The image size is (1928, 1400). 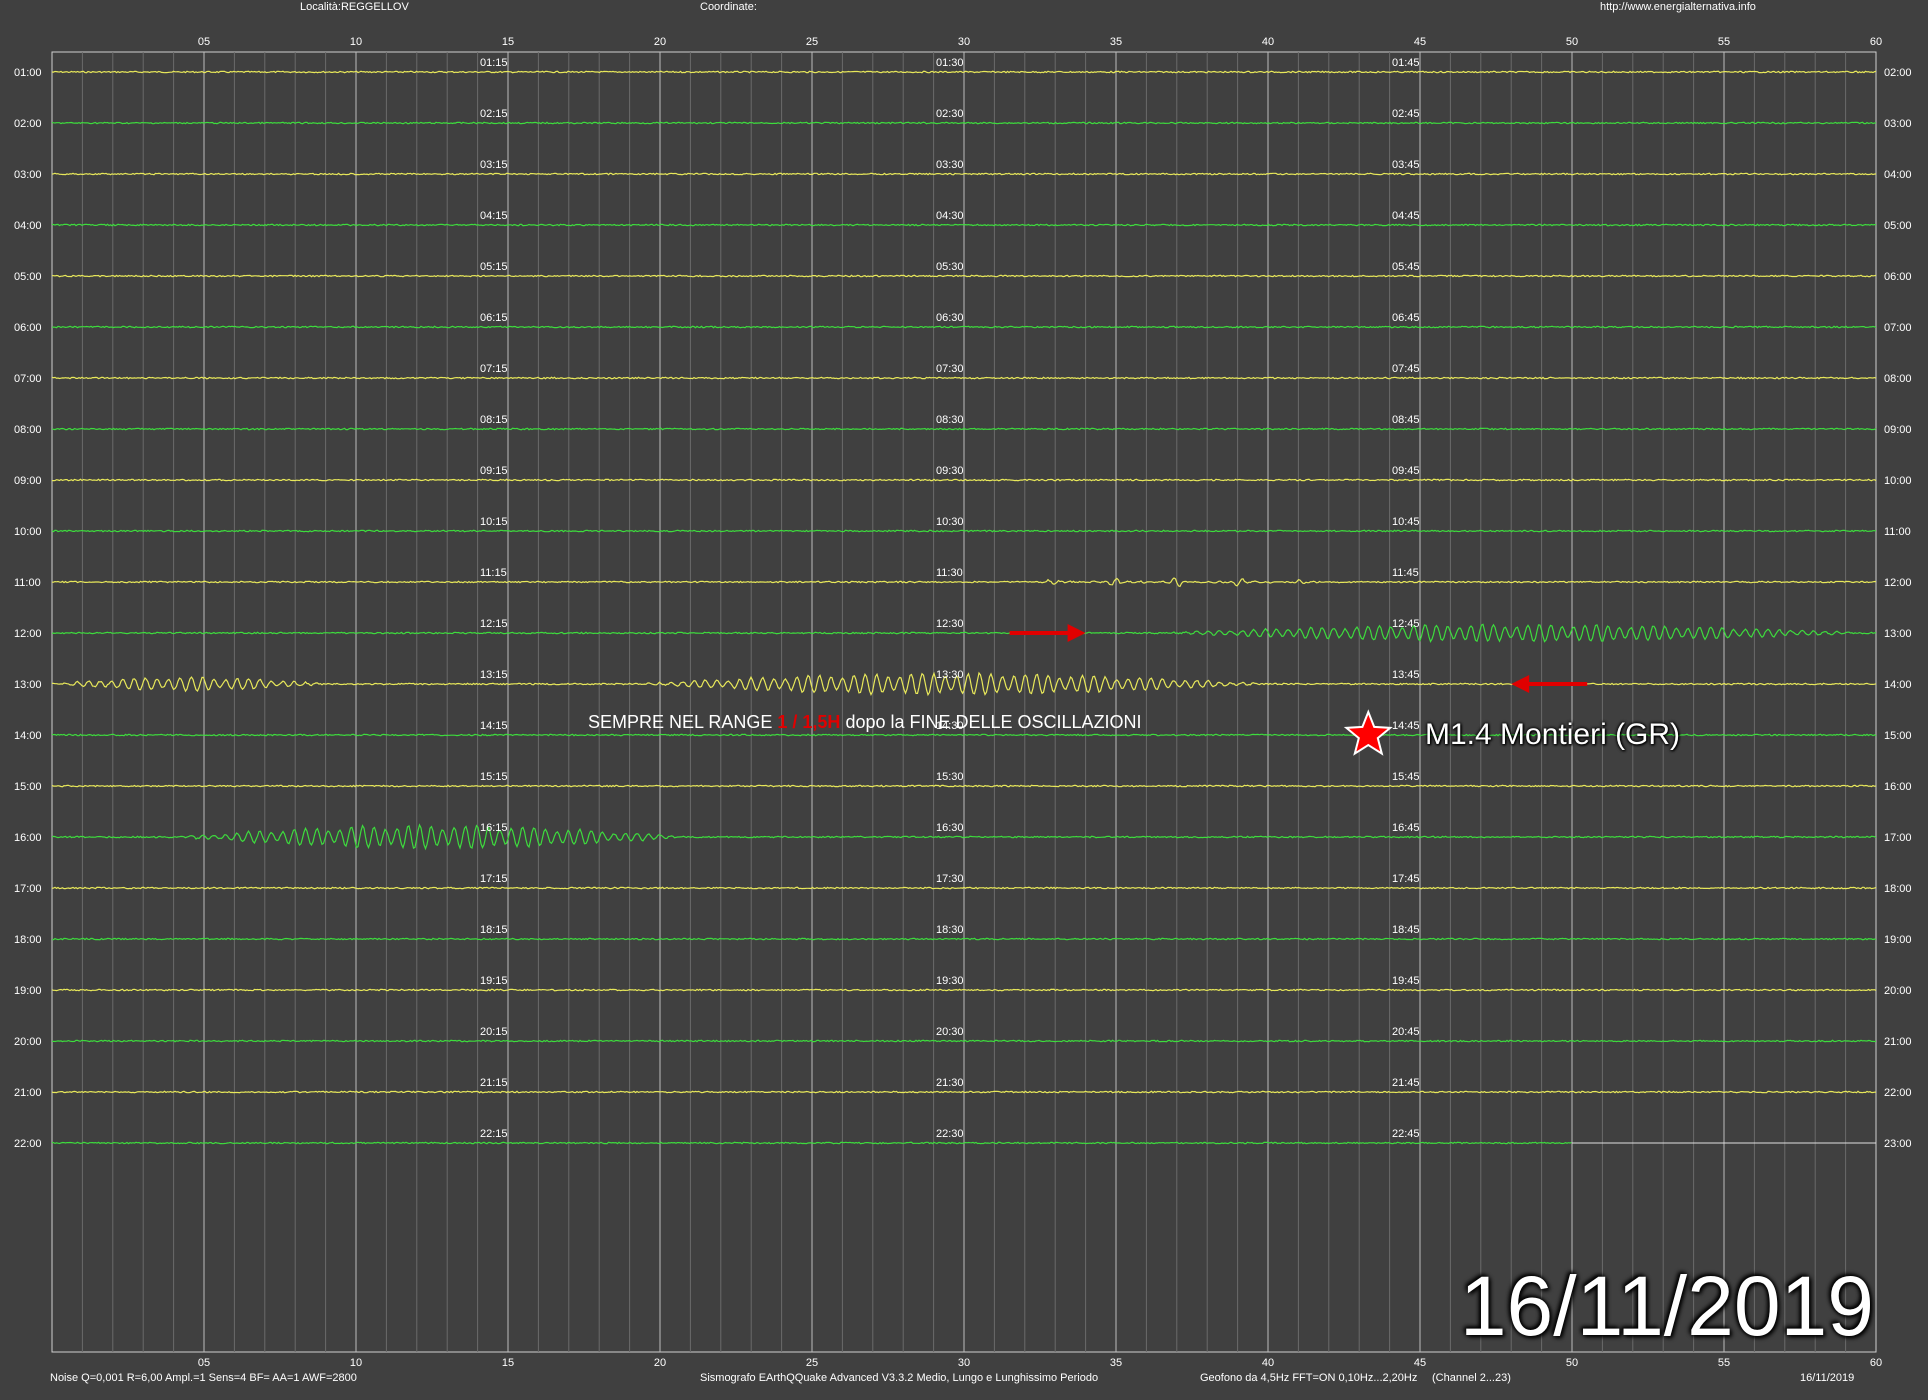 I want to click on footer-geofono: Geofono da 4,5Hz FFT=ON 0,10Hz...2,20Hz, so click(x=1309, y=1378).